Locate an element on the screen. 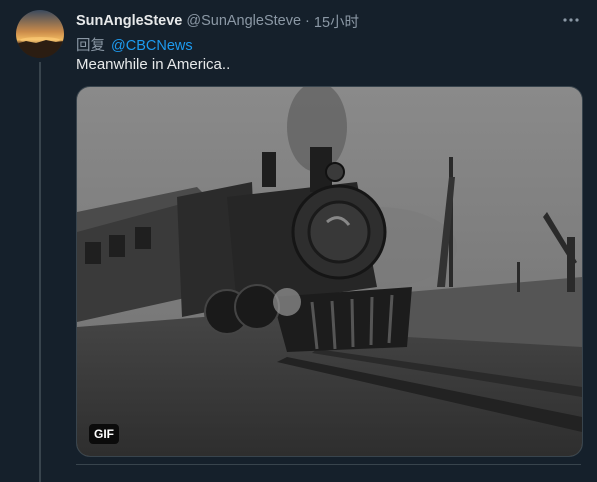 This screenshot has height=482, width=597. tweet-text: Meanwhile in America.. is located at coordinates (153, 64).